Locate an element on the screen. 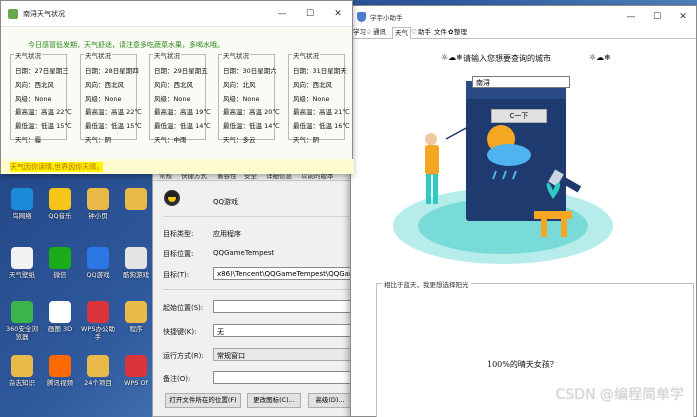 The image size is (697, 417). desktop-shortcut-label: 360安全浏览器 is located at coordinates (22, 333).